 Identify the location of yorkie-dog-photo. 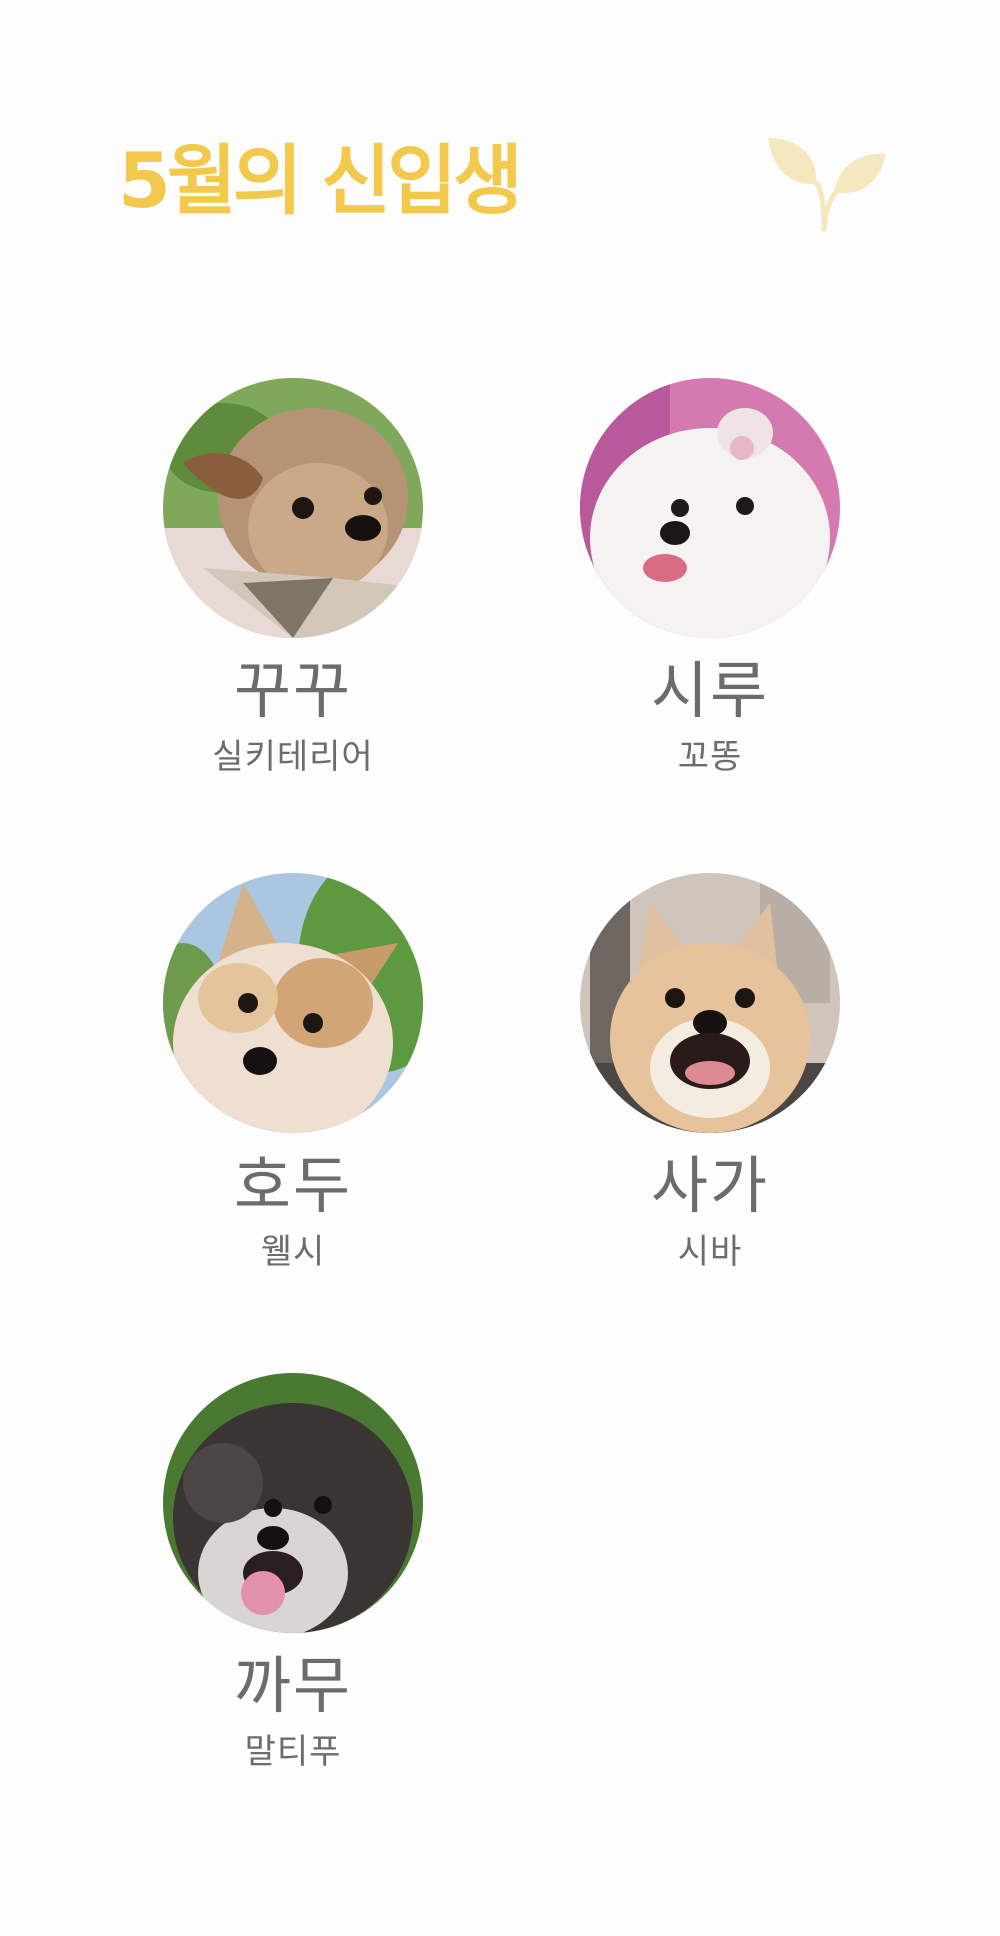
(293, 508).